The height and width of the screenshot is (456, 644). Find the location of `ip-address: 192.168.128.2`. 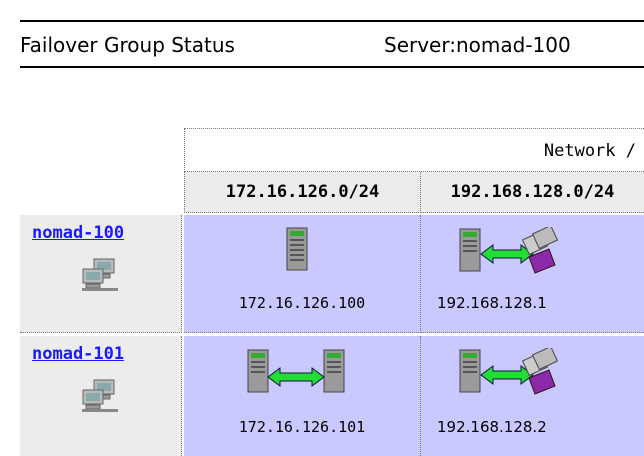

ip-address: 192.168.128.2 is located at coordinates (492, 427).